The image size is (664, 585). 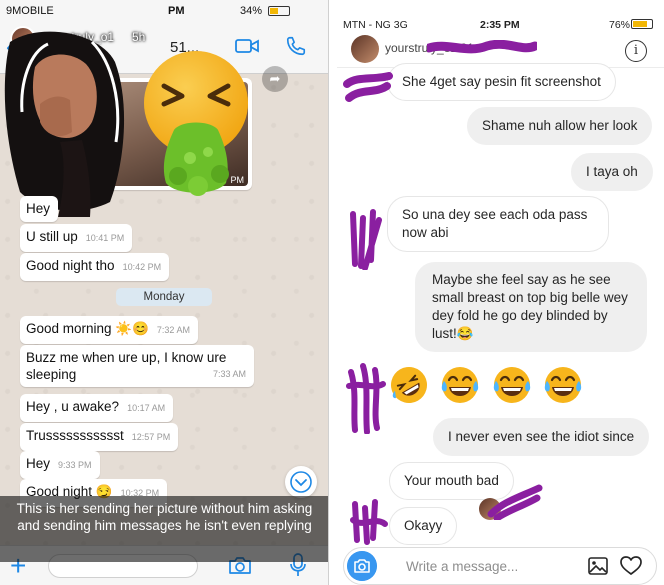 I want to click on status-bar: 9MOBILE PM 34%, so click(x=164, y=11).